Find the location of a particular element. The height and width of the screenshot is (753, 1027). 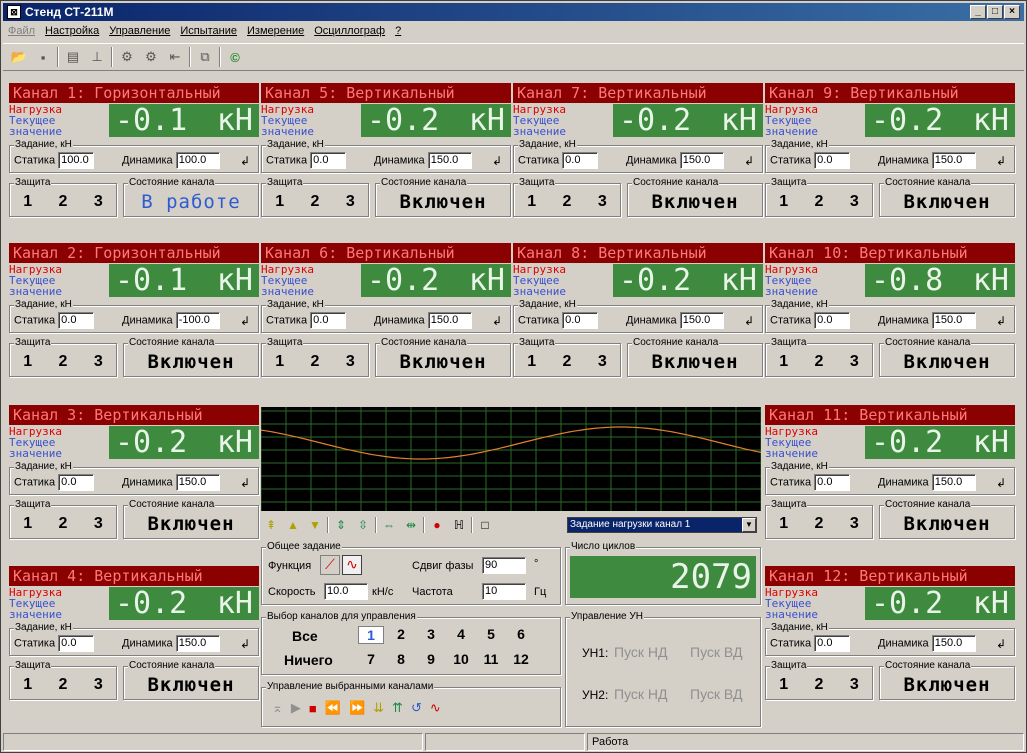

zoom-x-in-icon: ⇔ is located at coordinates (389, 525).